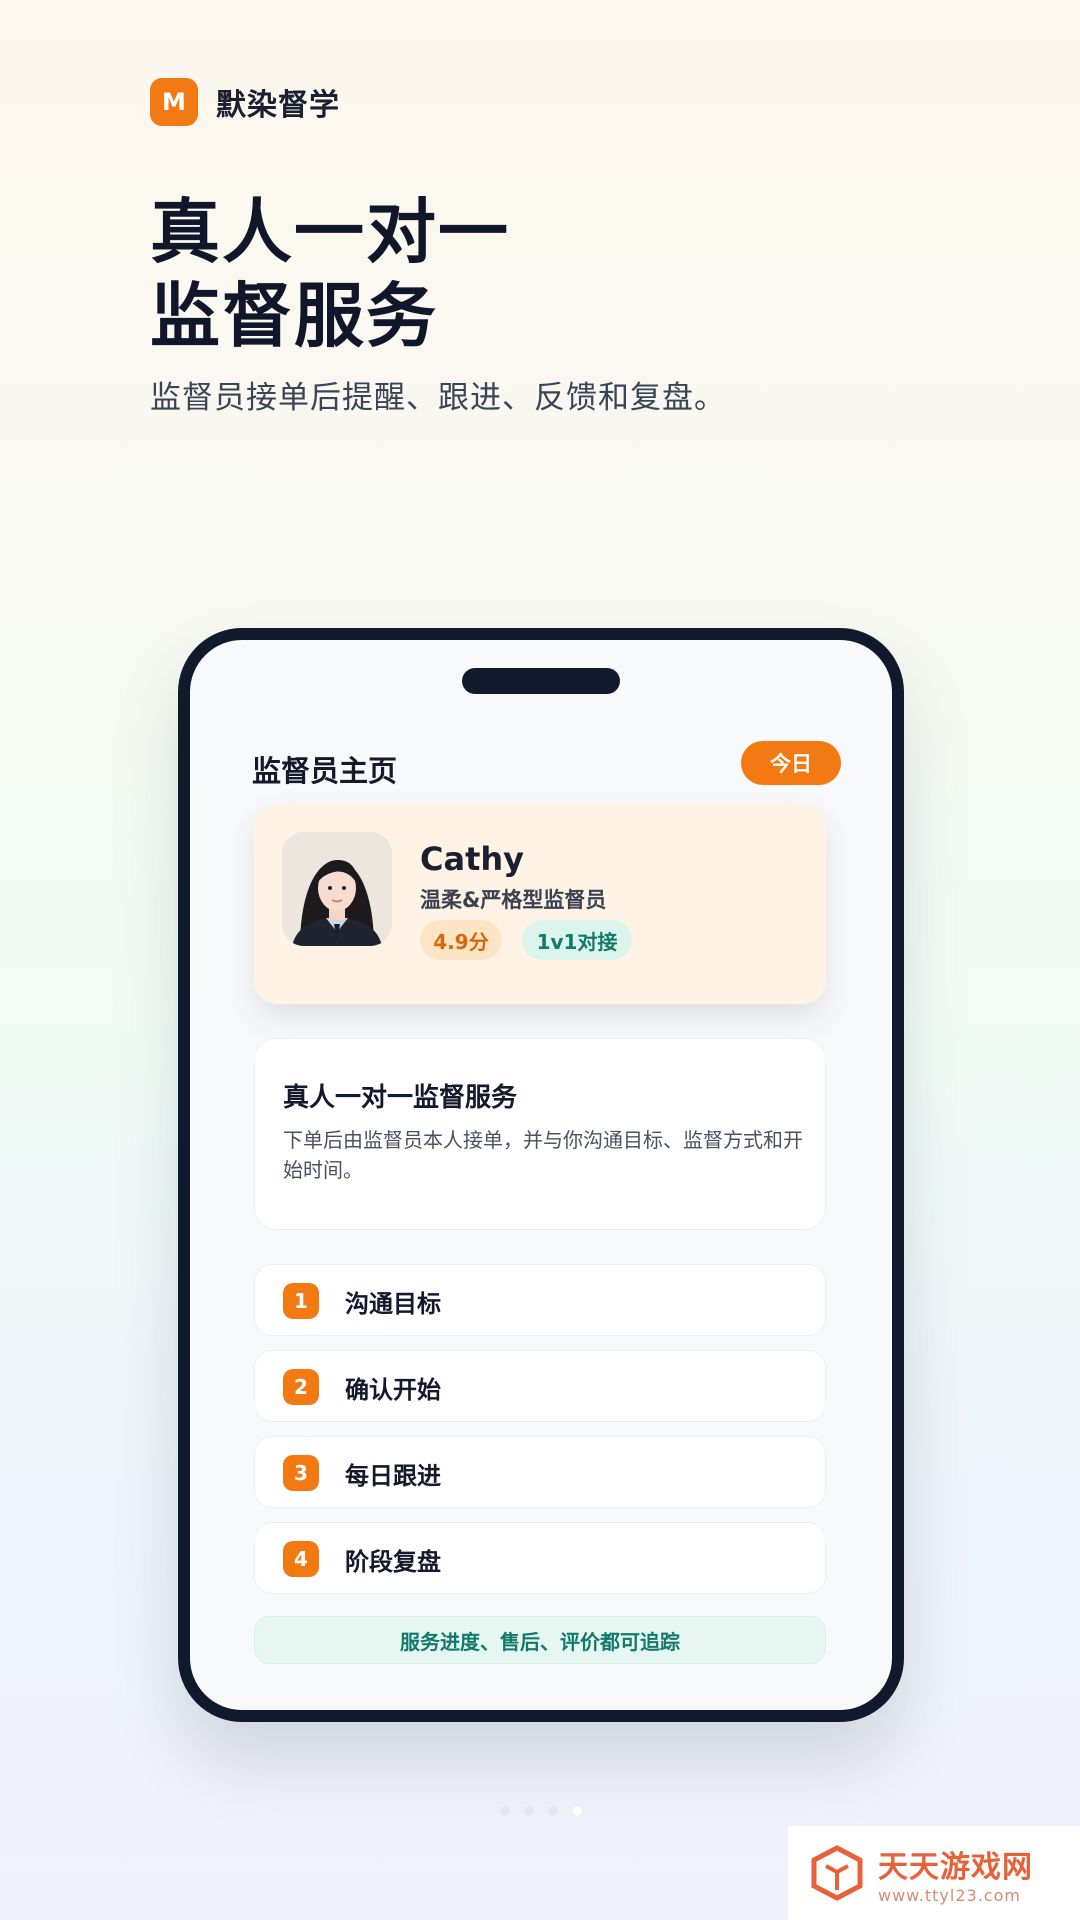 The width and height of the screenshot is (1080, 1920). I want to click on site-watermark: 天天游戏网 www.ttyl23.com, so click(934, 1873).